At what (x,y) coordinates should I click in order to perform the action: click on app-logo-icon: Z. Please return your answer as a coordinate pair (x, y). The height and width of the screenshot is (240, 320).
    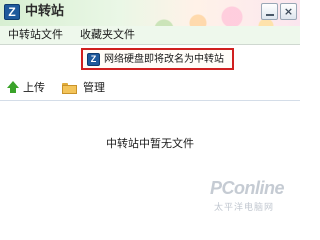
    Looking at the image, I should click on (12, 12).